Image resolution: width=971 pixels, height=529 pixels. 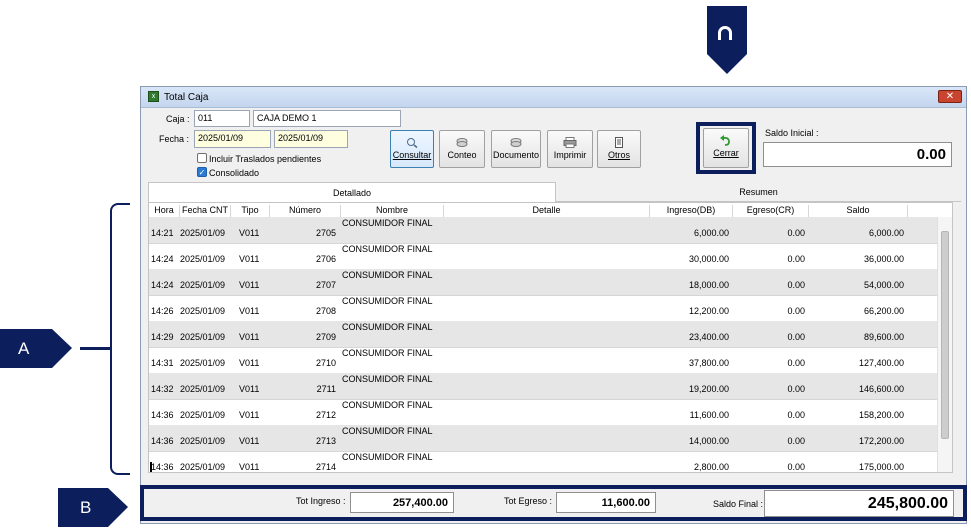 I want to click on tab-resumen: Resumen, so click(x=758, y=192).